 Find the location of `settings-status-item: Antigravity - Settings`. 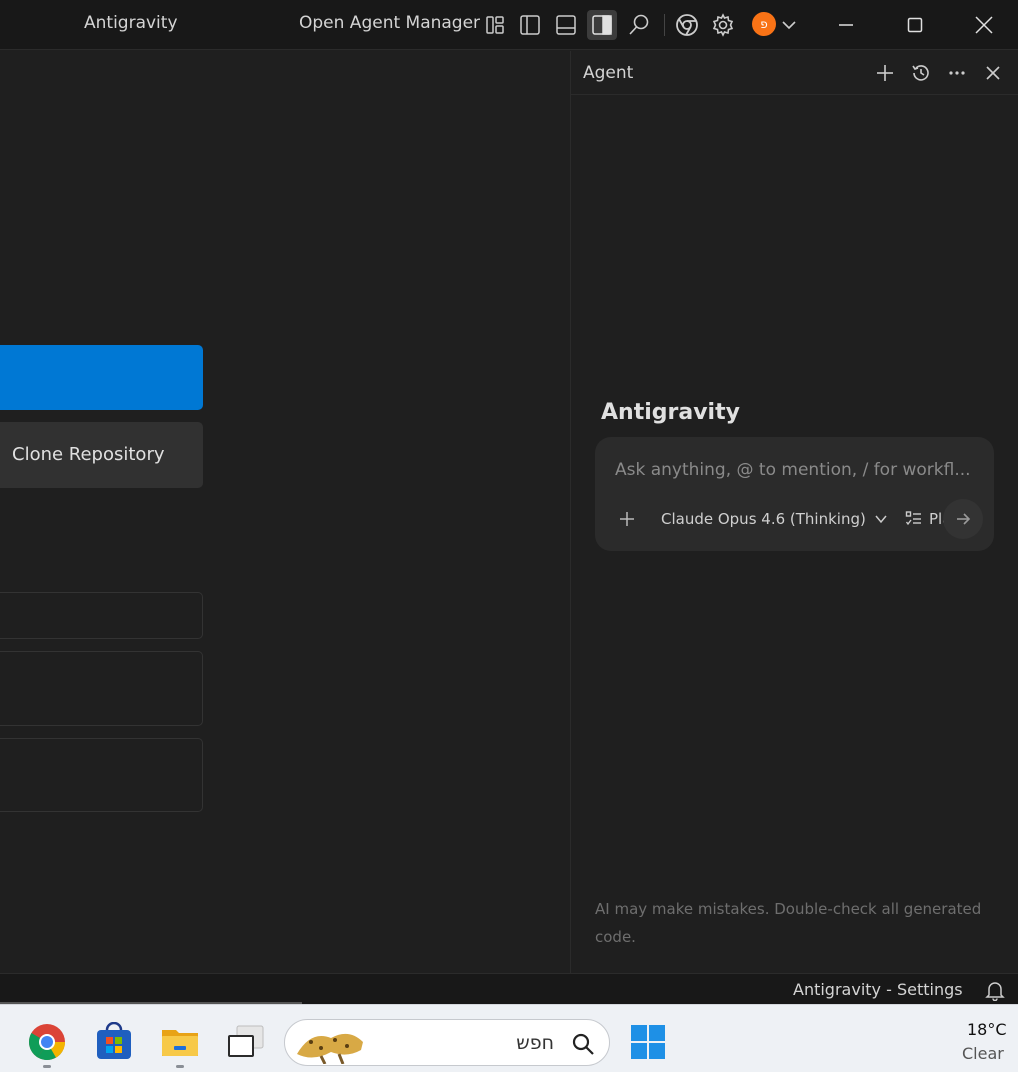

settings-status-item: Antigravity - Settings is located at coordinates (878, 989).